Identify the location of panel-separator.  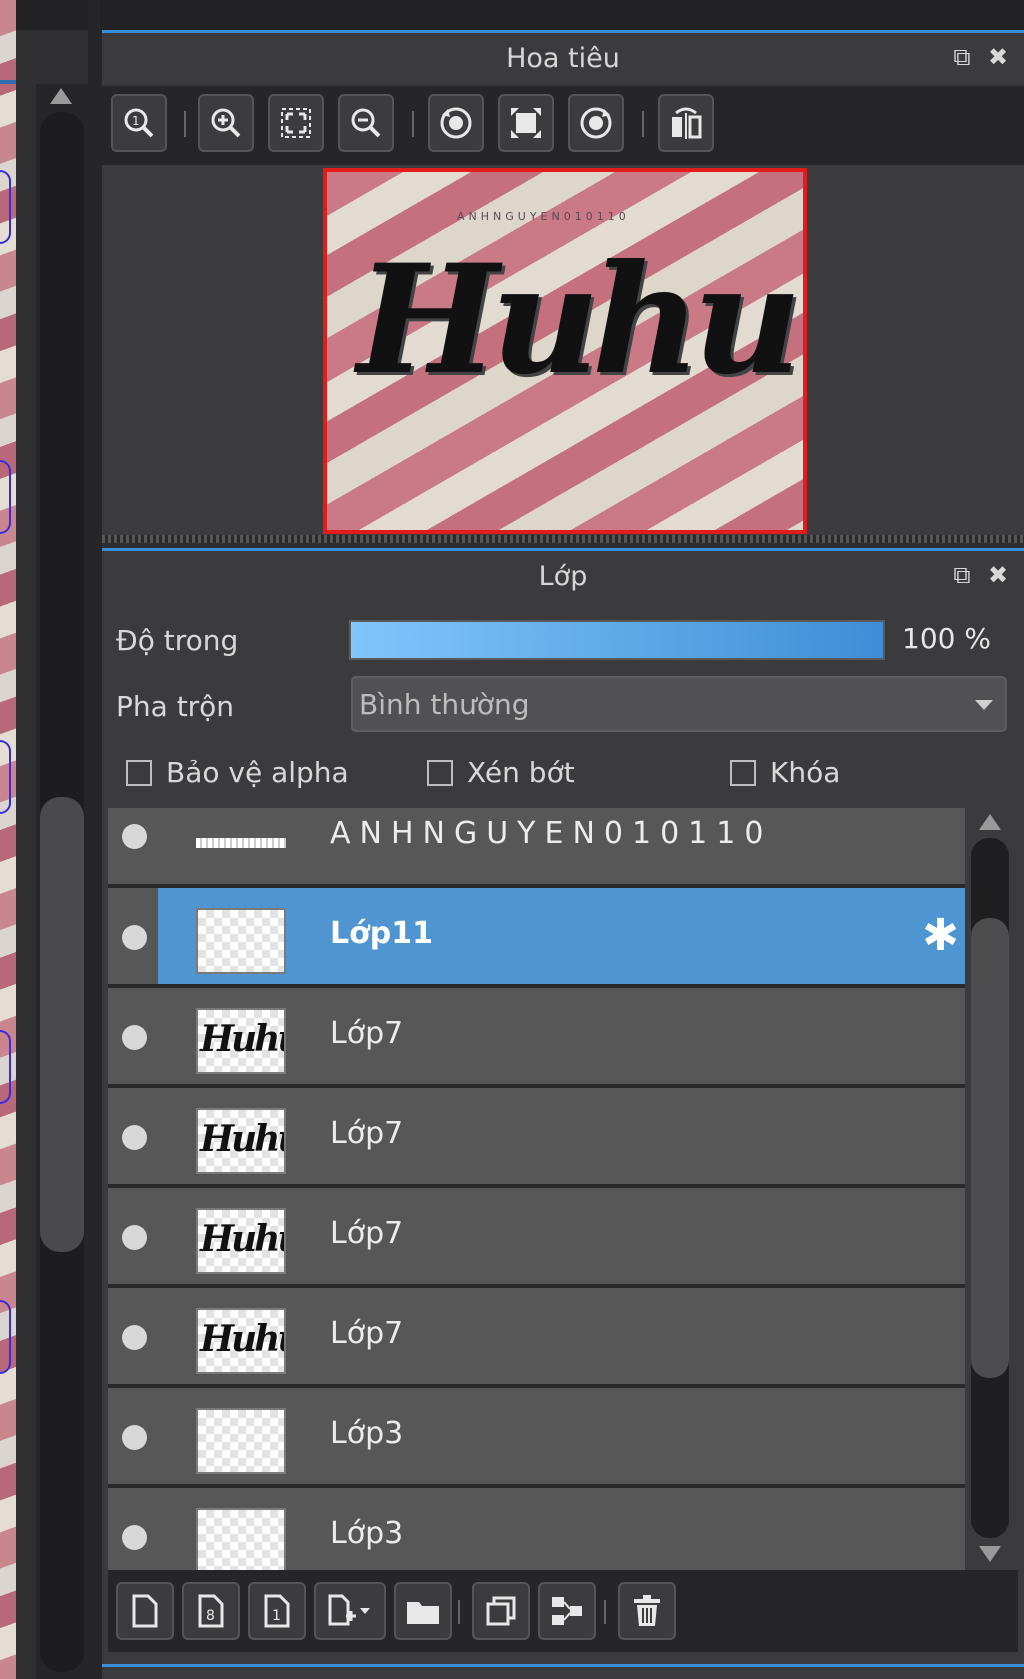
(95, 839).